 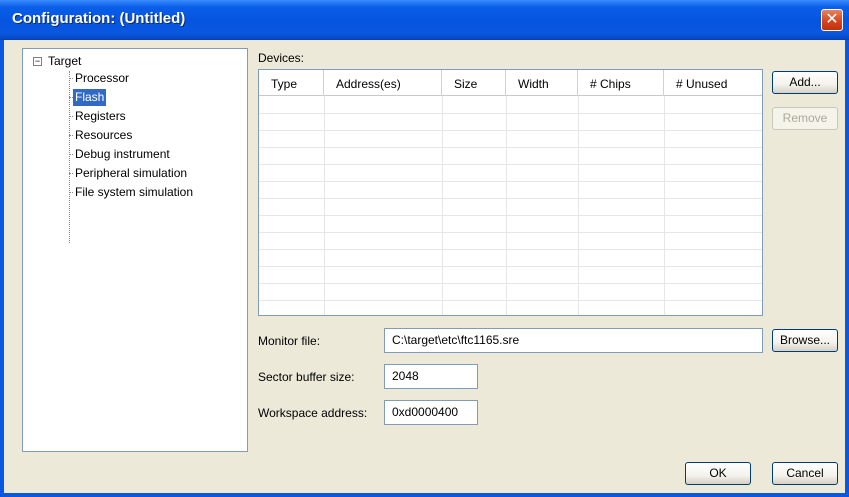 What do you see at coordinates (37, 61) in the screenshot?
I see `collapse-icon: −` at bounding box center [37, 61].